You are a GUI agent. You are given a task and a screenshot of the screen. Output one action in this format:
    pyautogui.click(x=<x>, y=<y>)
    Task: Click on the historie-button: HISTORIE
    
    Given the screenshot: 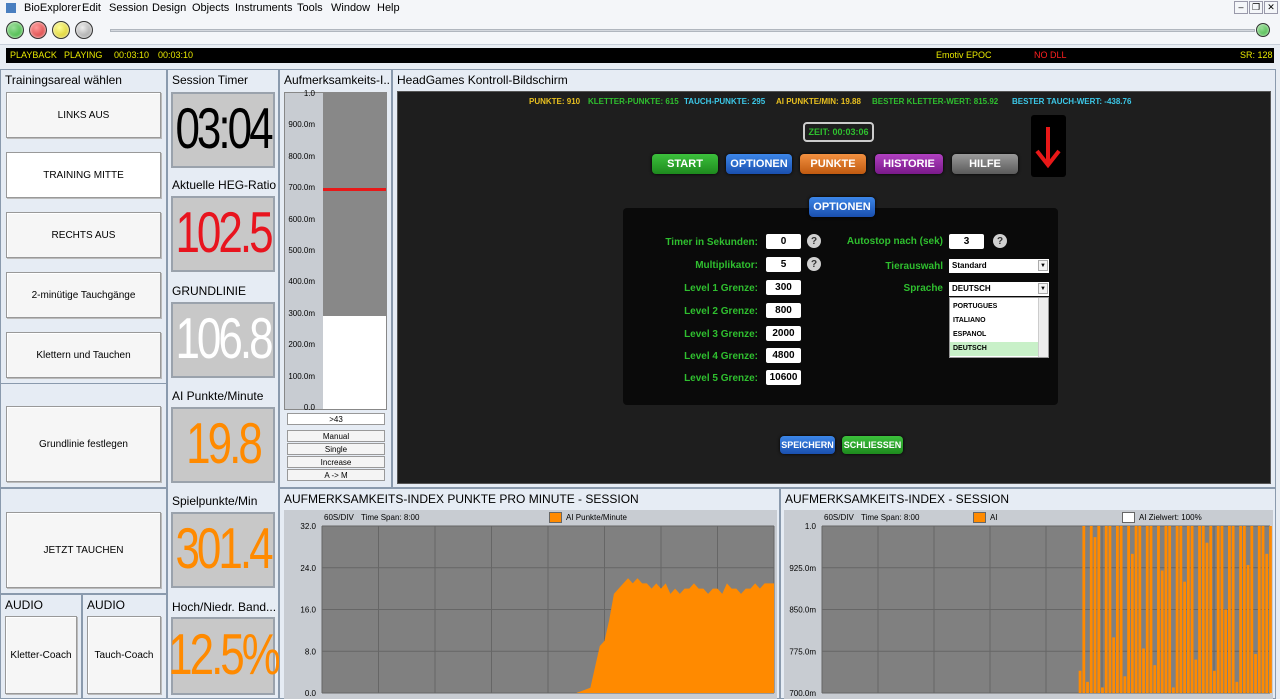 What is the action you would take?
    pyautogui.click(x=909, y=164)
    